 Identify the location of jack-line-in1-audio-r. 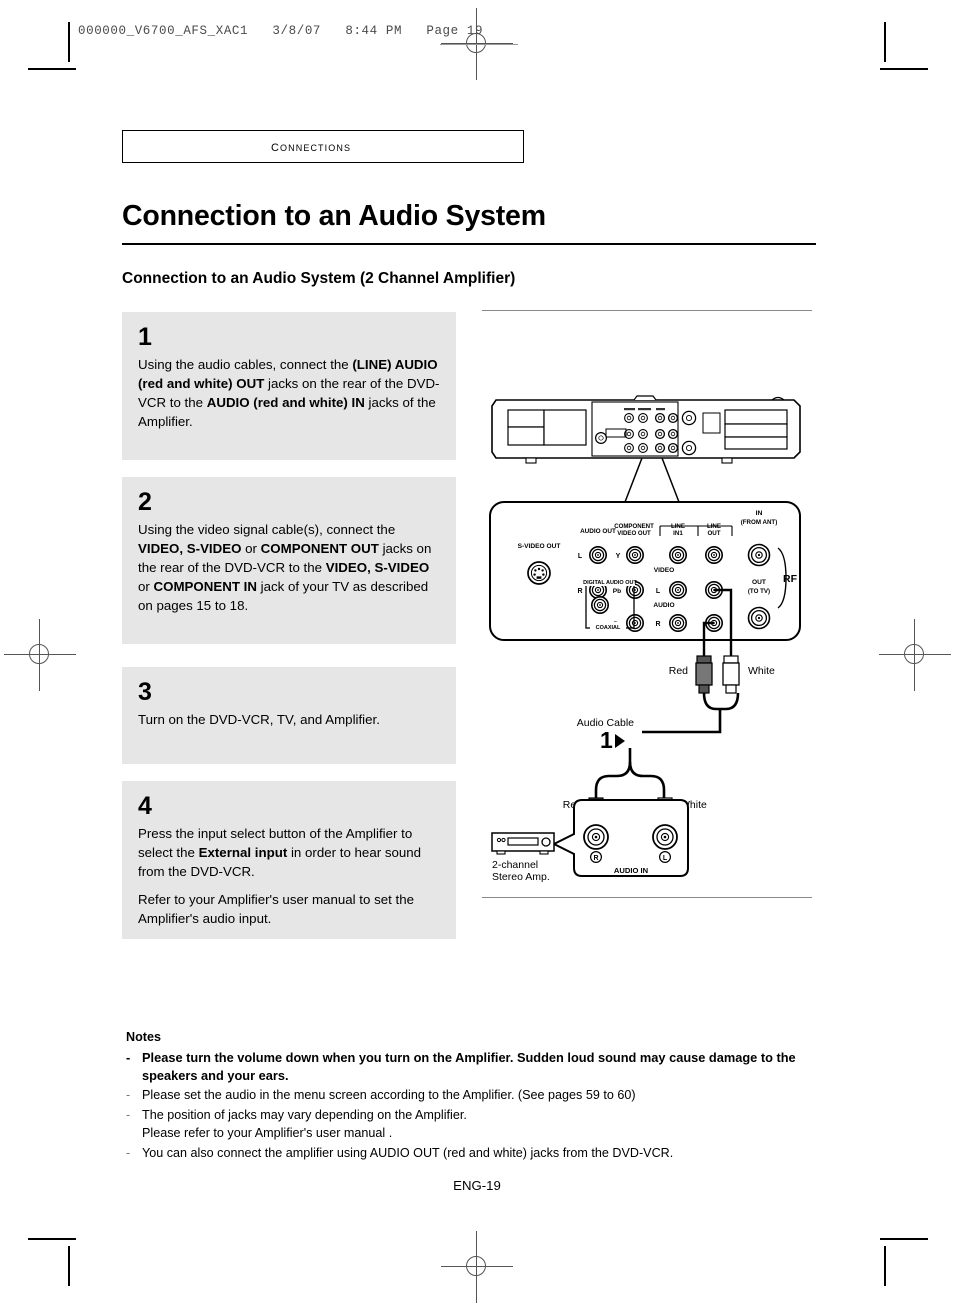
(678, 623).